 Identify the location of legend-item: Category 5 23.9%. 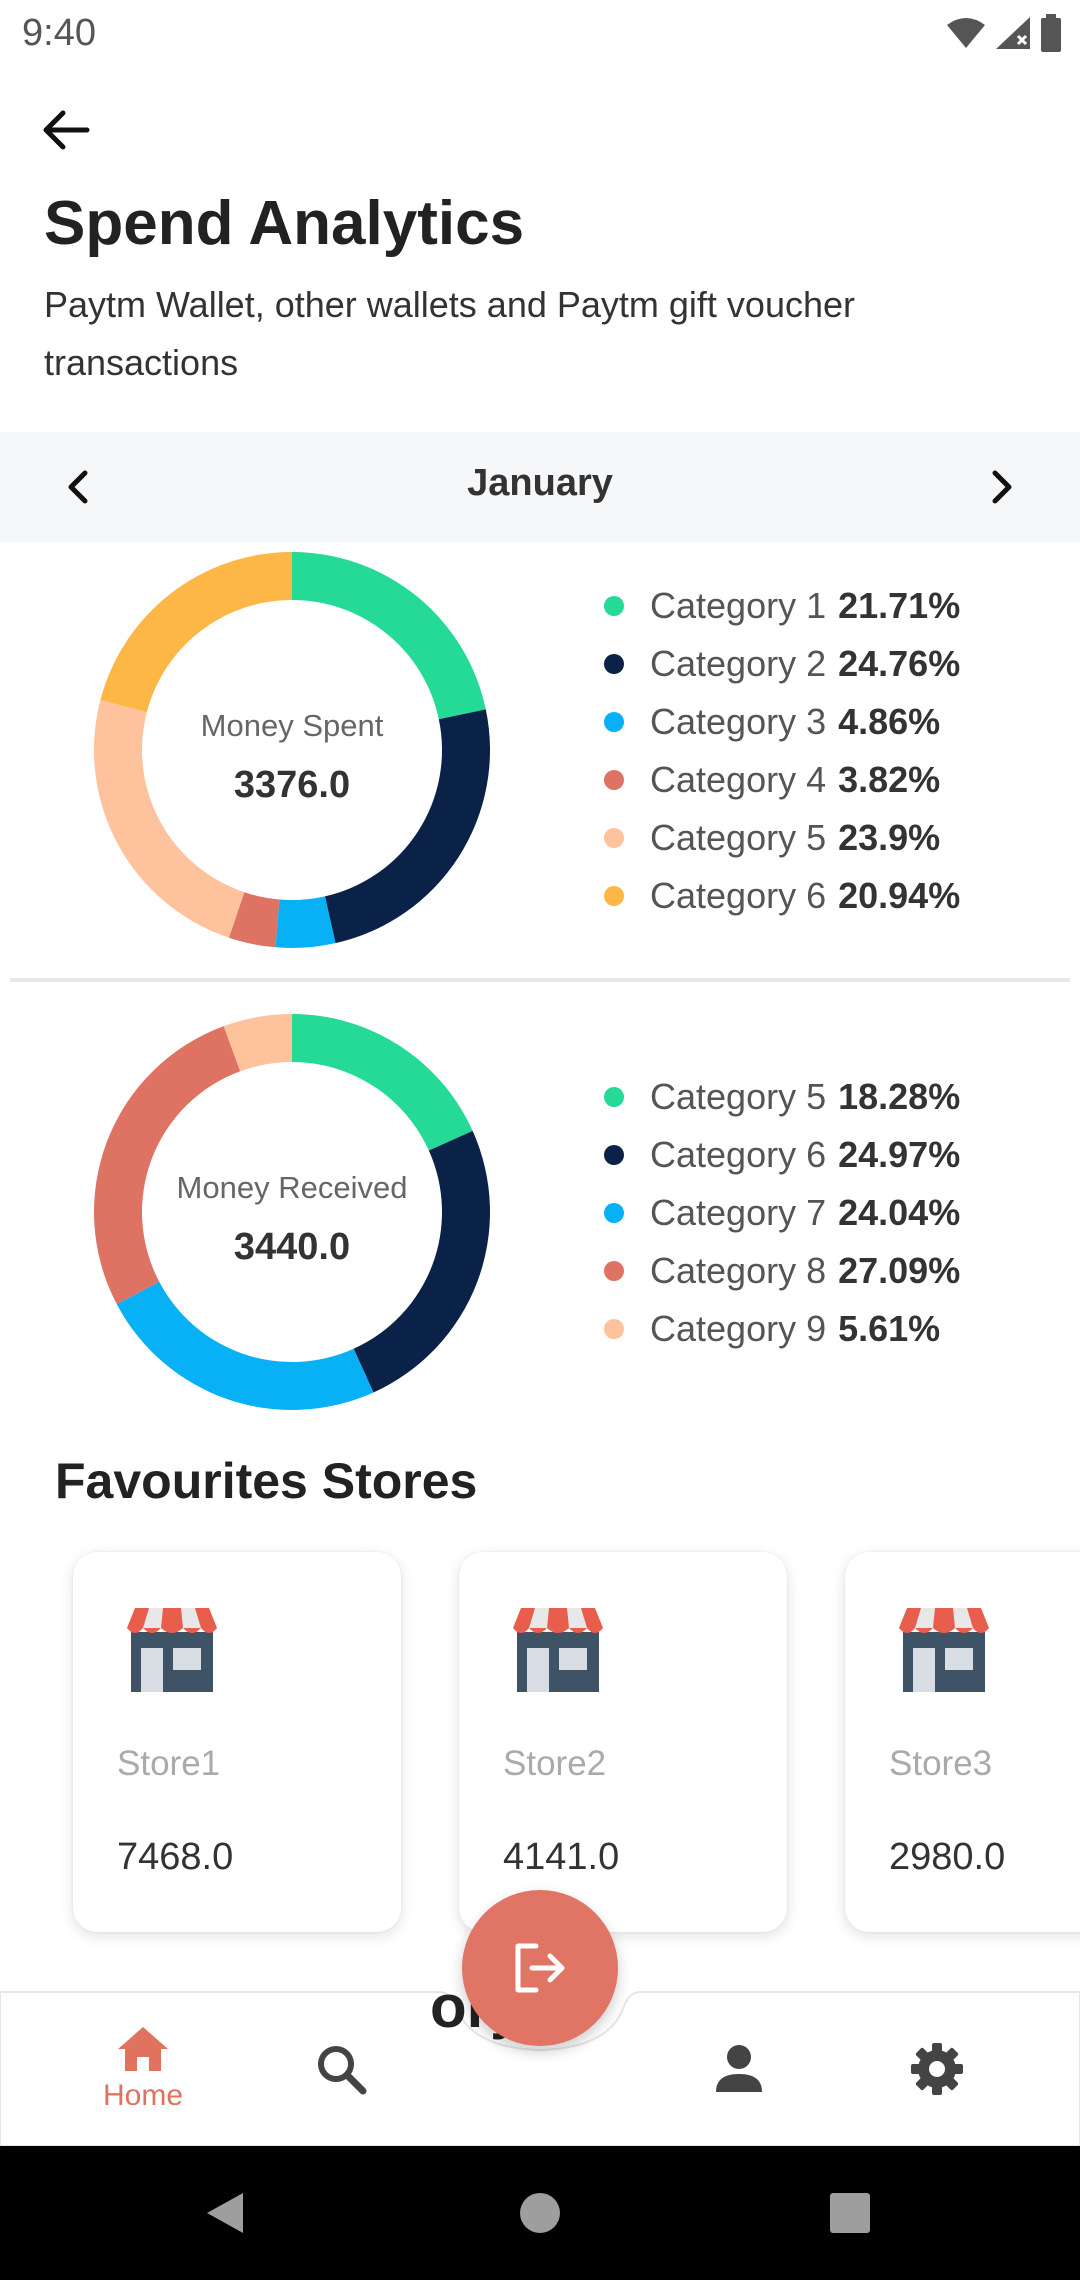
(782, 838).